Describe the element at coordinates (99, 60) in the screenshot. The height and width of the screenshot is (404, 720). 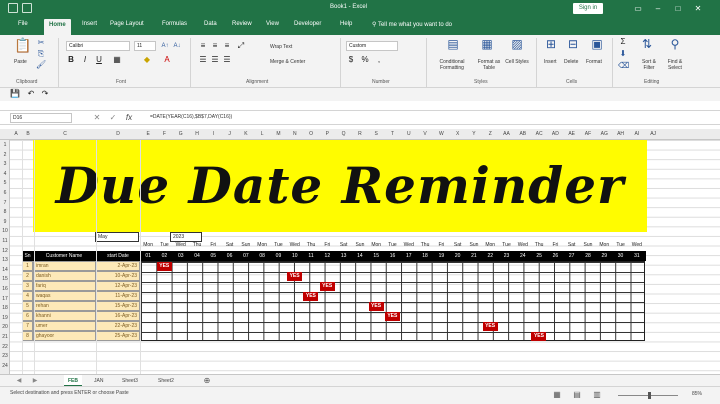
I see `underline-icon: U` at that location.